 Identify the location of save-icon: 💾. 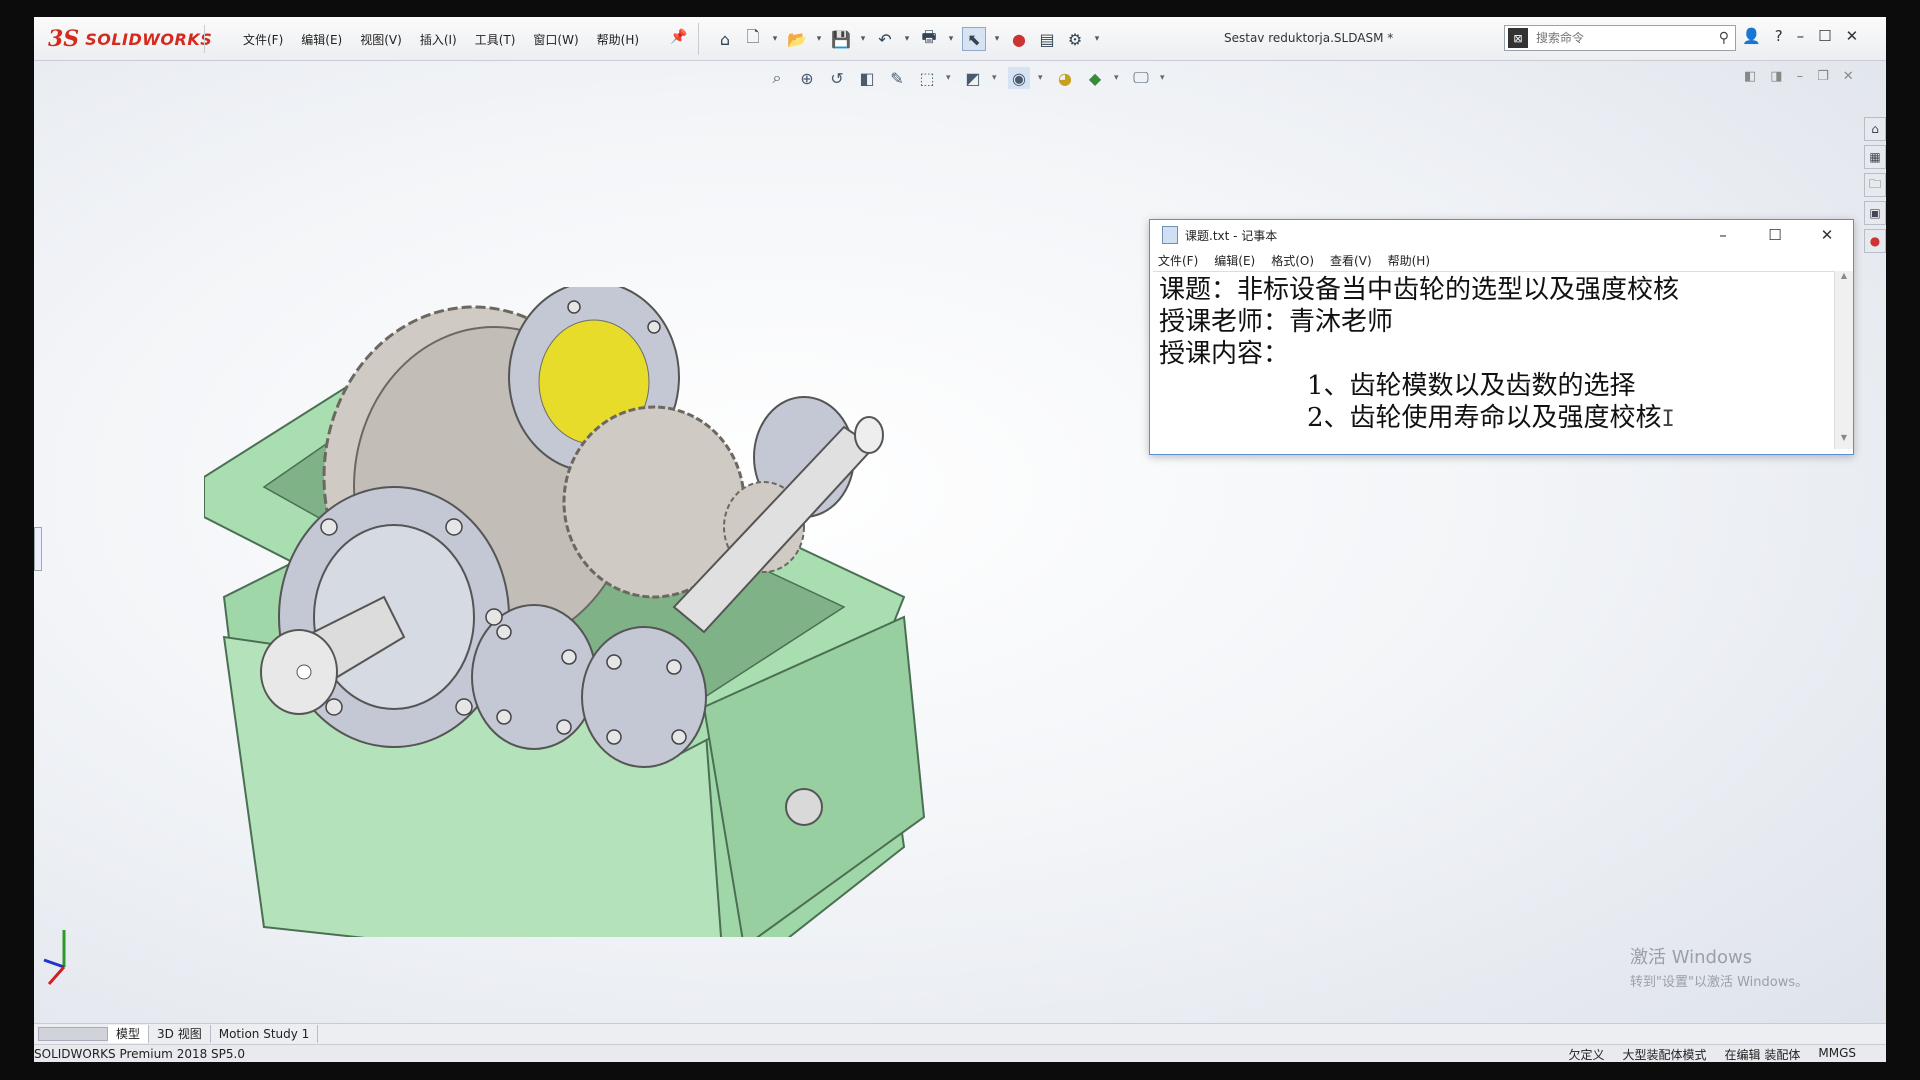
(841, 39).